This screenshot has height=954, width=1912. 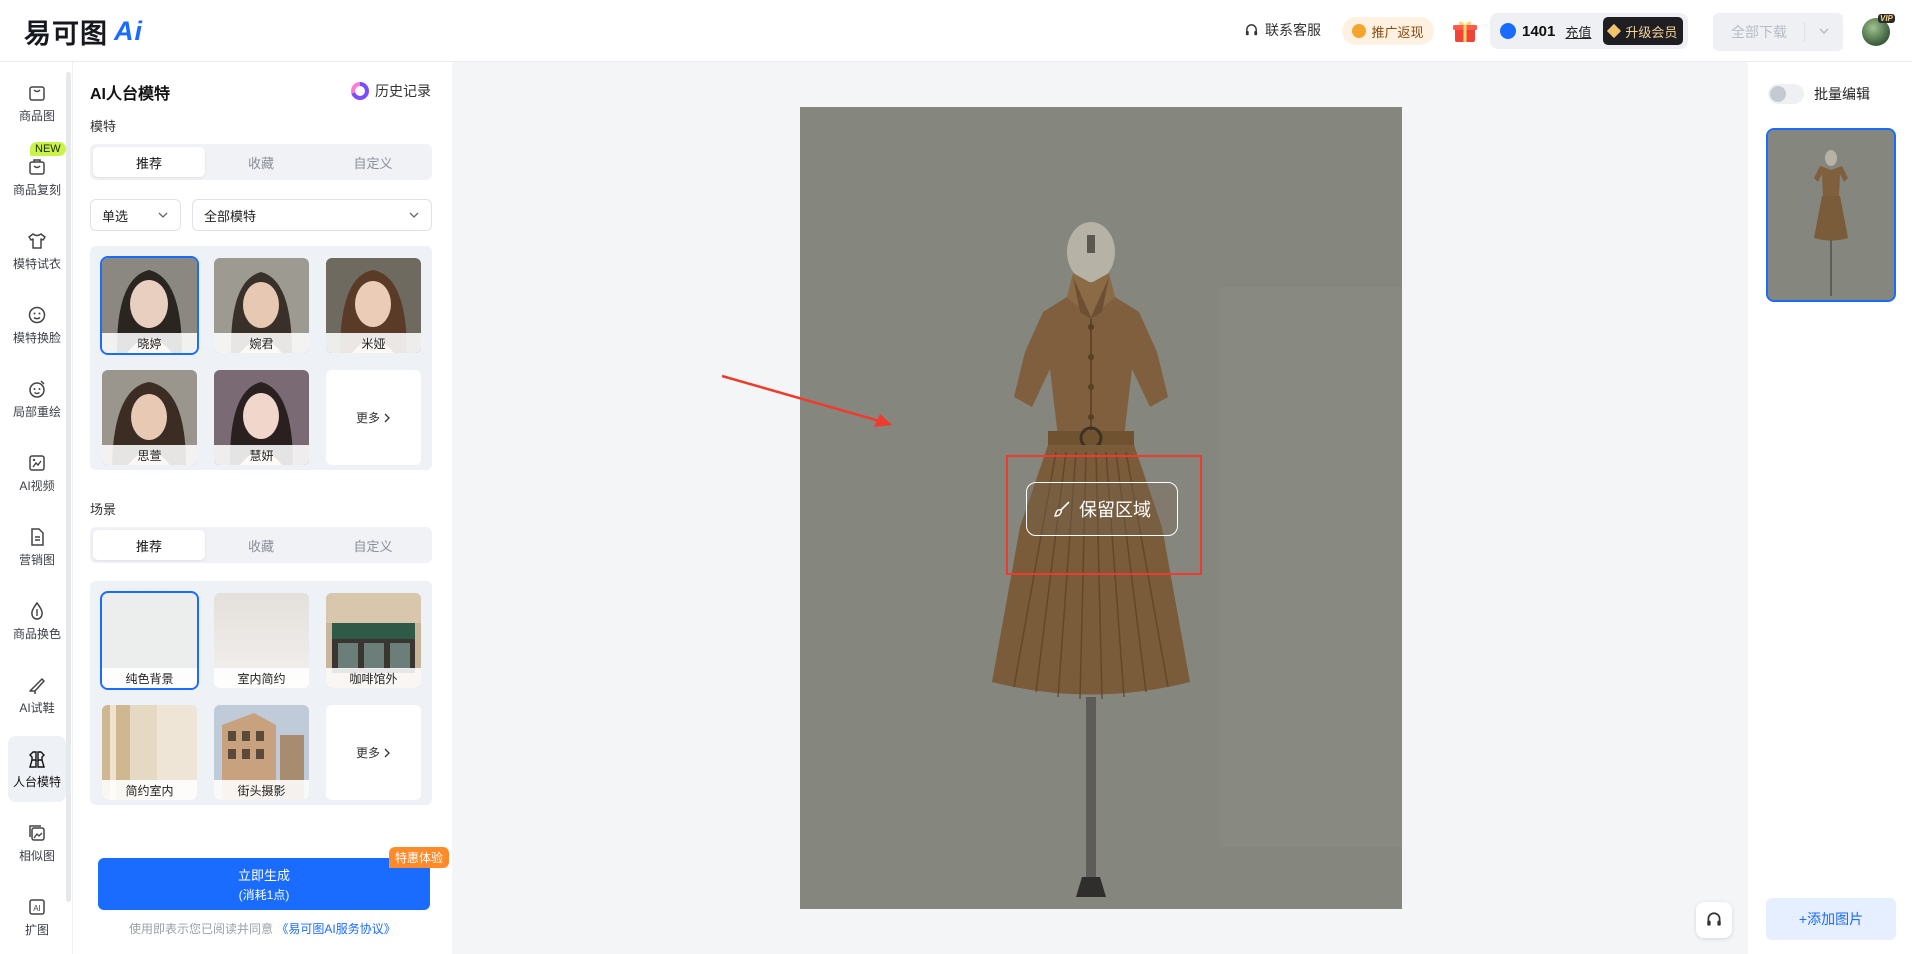 I want to click on image-thumbnail, so click(x=1831, y=215).